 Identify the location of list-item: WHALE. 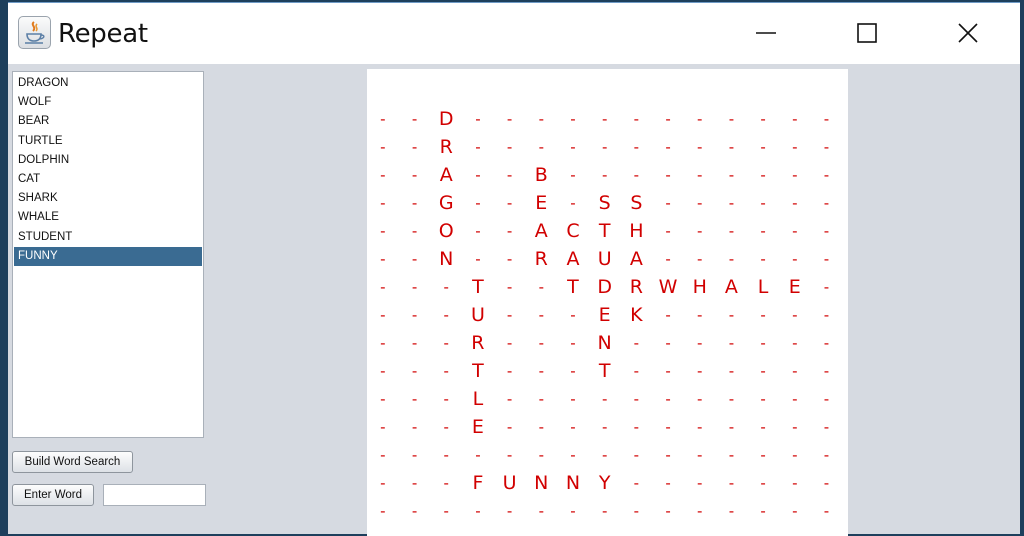
(108, 217).